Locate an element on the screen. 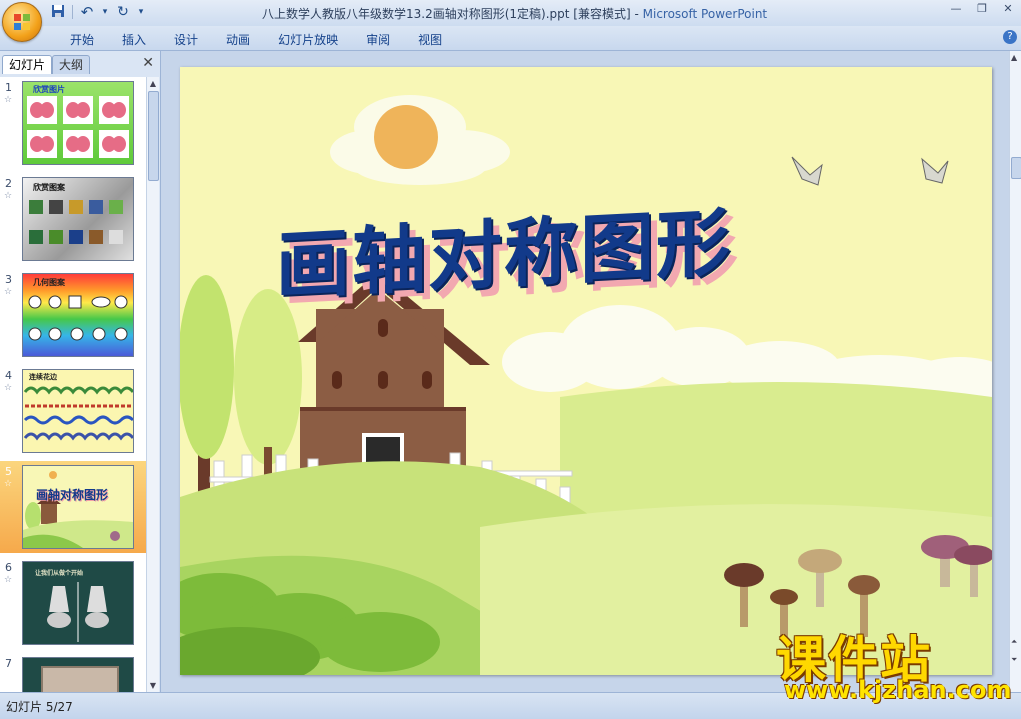 The image size is (1021, 719). thumbnail-row-selected: 5 ☆ 画轴对称图形 is located at coordinates (73, 507).